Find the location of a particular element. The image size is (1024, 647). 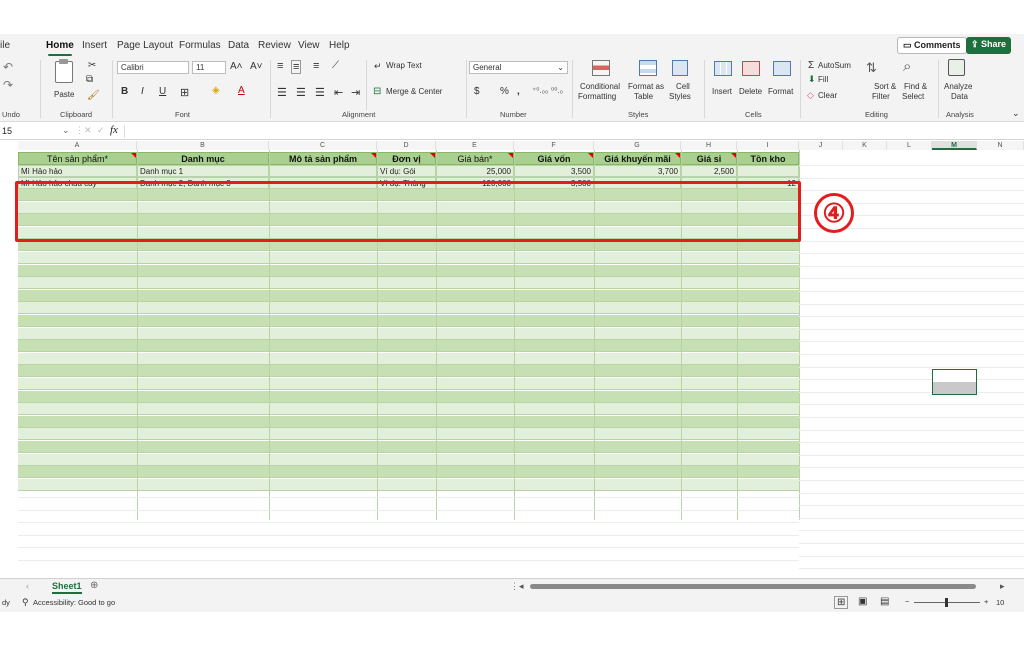

tab-data: Data is located at coordinates (238, 45).